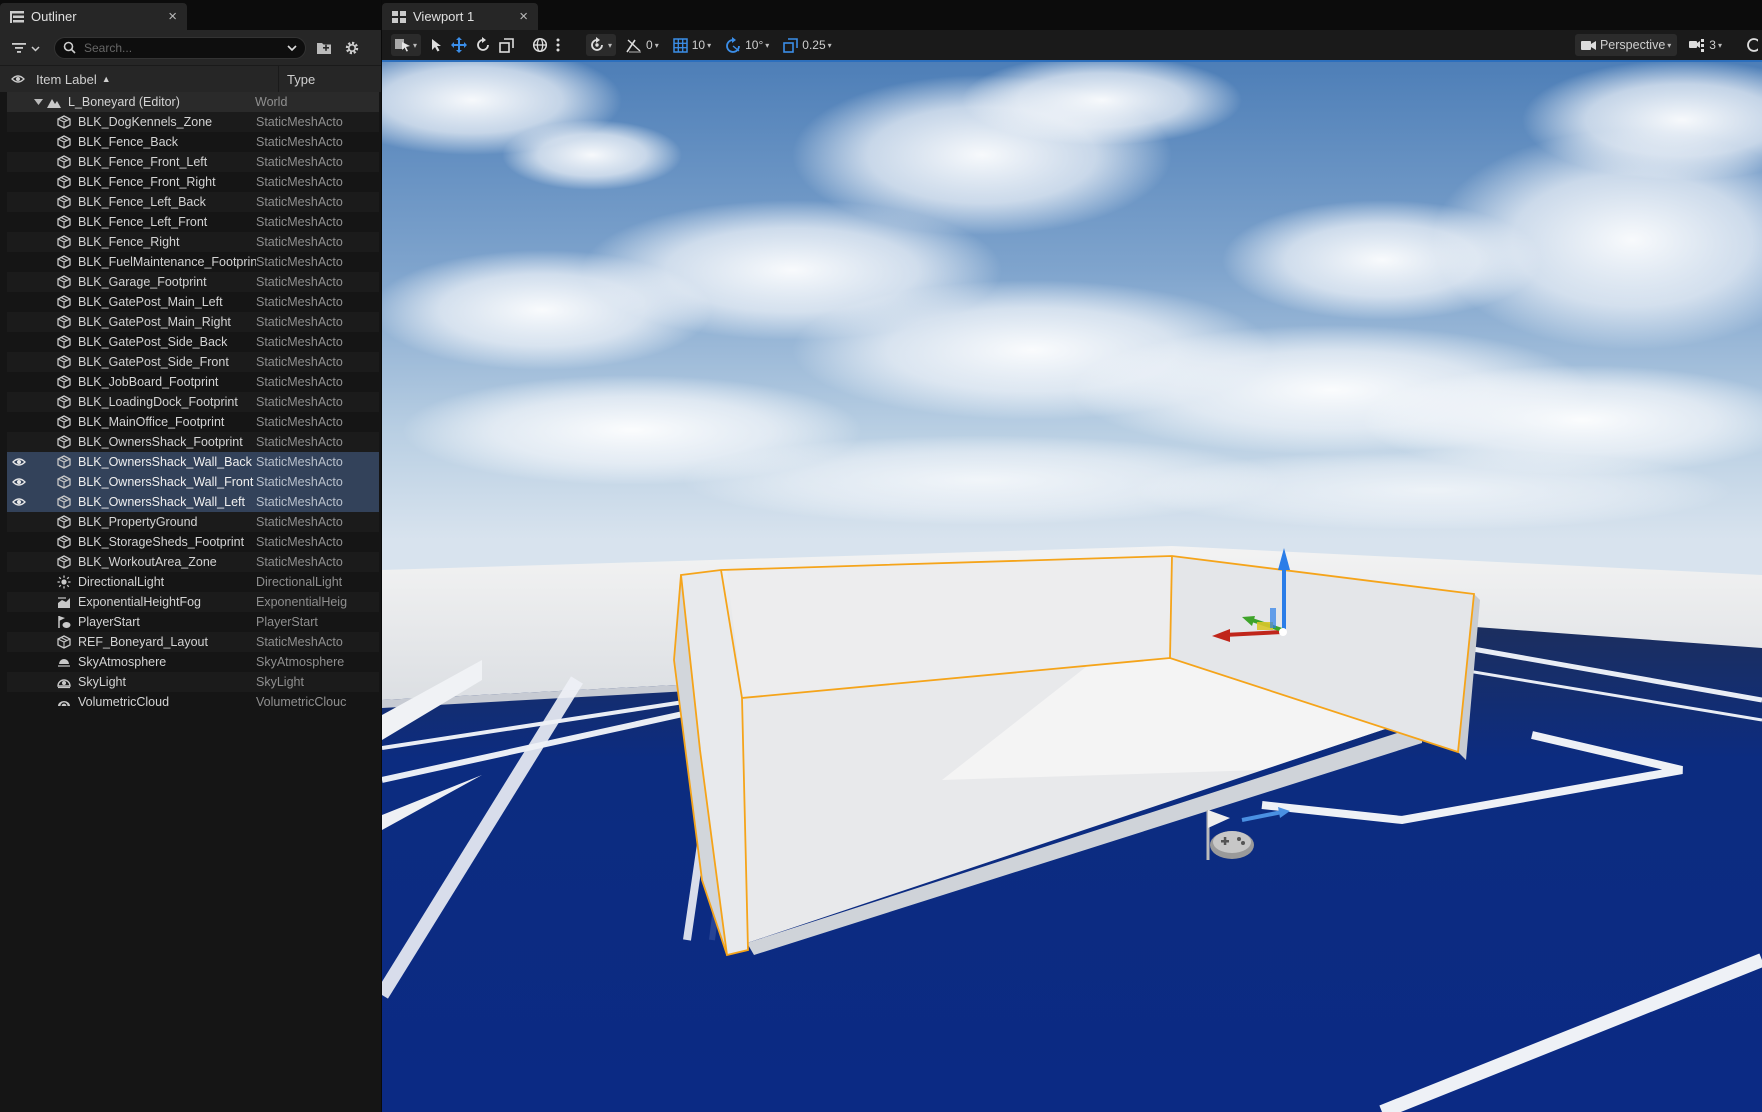 This screenshot has height=1112, width=1762. What do you see at coordinates (1751, 45) in the screenshot?
I see `viewport-options-button` at bounding box center [1751, 45].